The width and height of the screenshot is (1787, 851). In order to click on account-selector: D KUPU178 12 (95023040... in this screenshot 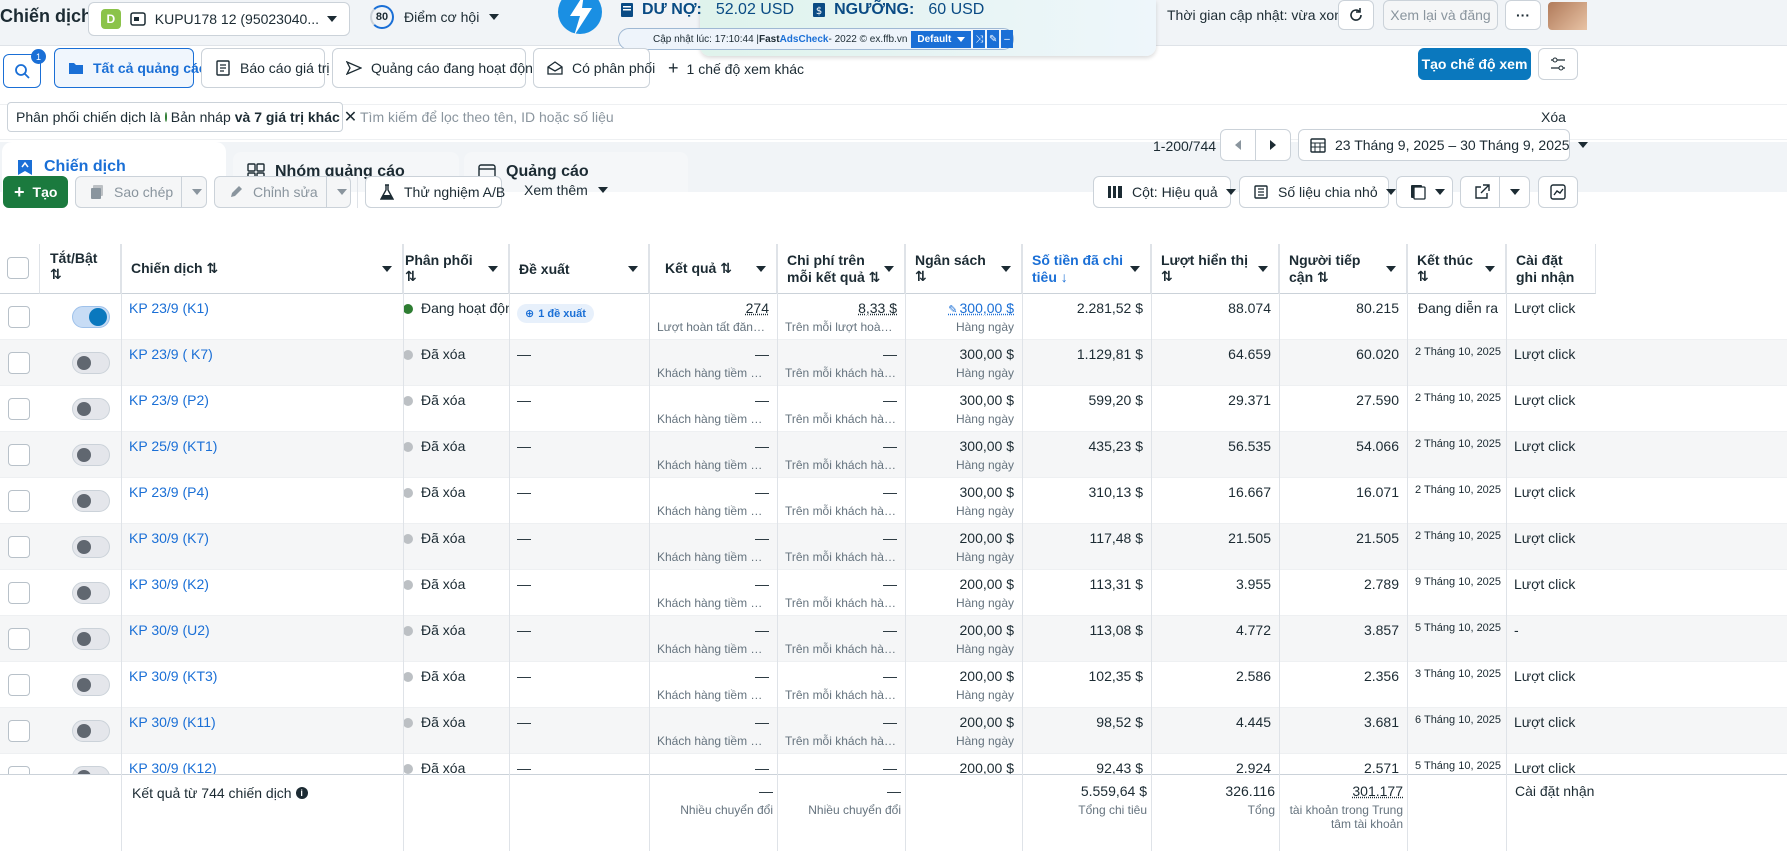, I will do `click(219, 19)`.